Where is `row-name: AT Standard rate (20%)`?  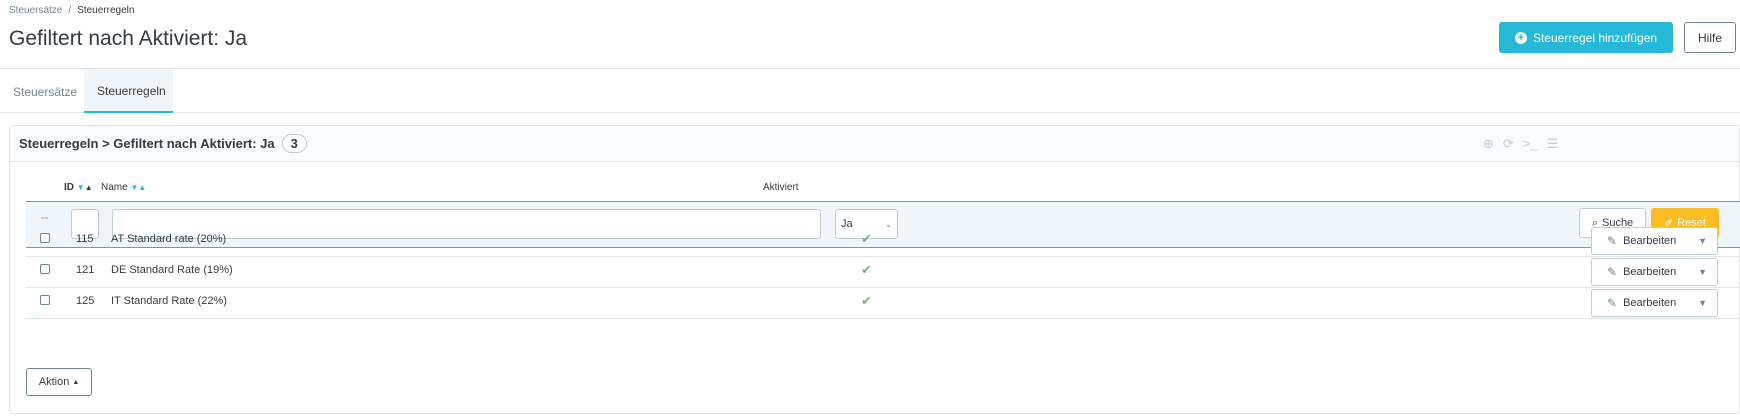
row-name: AT Standard rate (20%) is located at coordinates (169, 239).